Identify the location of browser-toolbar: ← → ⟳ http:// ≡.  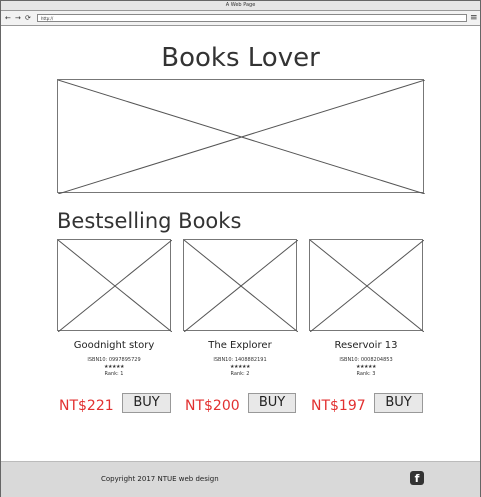
(240, 18).